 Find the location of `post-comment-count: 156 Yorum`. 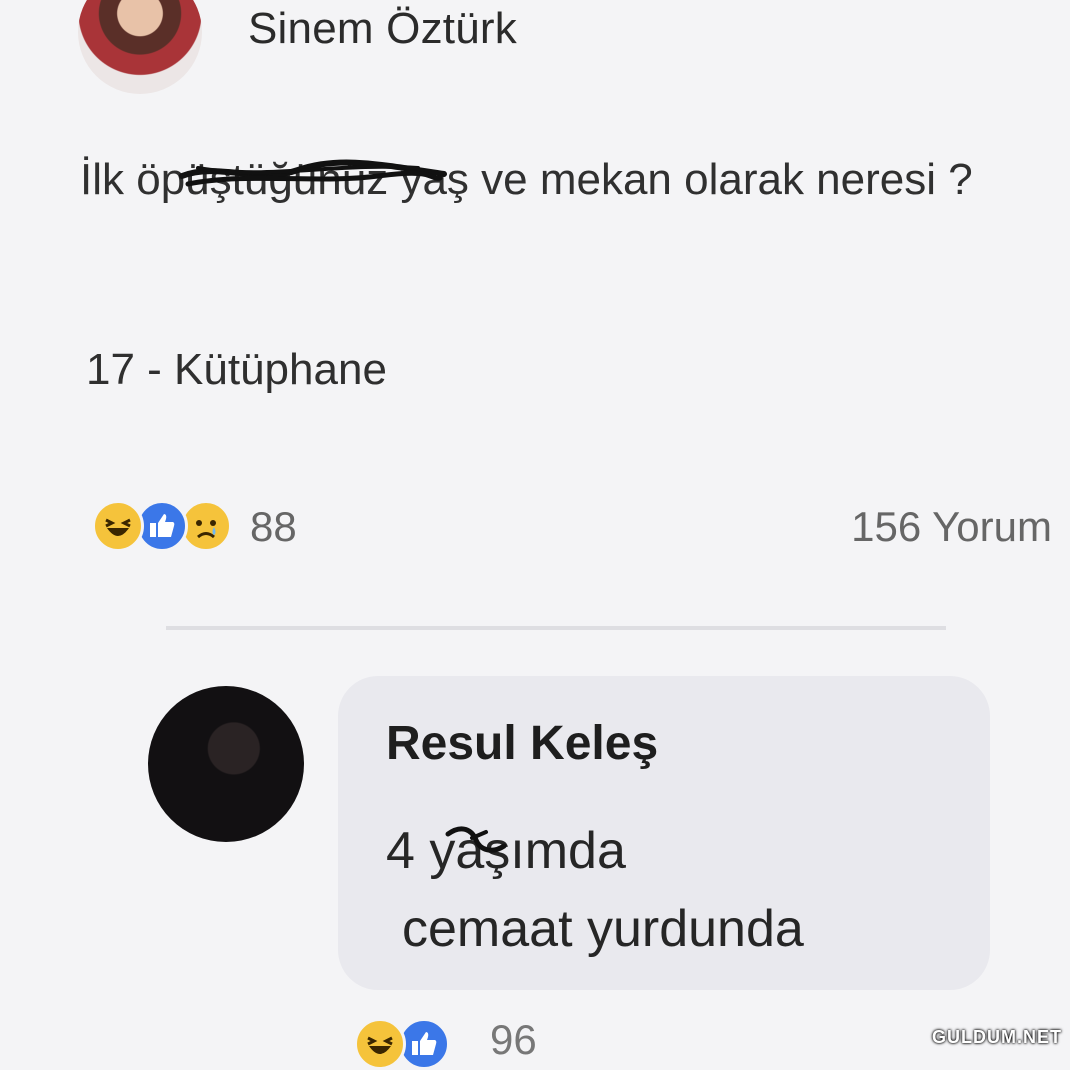

post-comment-count: 156 Yorum is located at coordinates (951, 527).